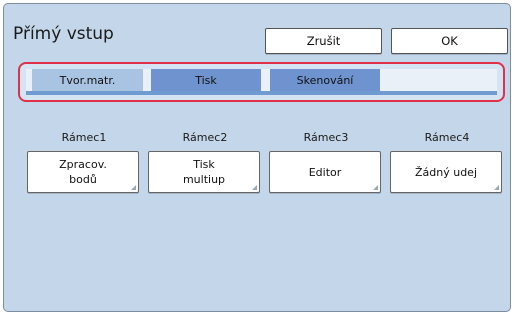  What do you see at coordinates (323, 41) in the screenshot?
I see `cancel-button: Zrušit` at bounding box center [323, 41].